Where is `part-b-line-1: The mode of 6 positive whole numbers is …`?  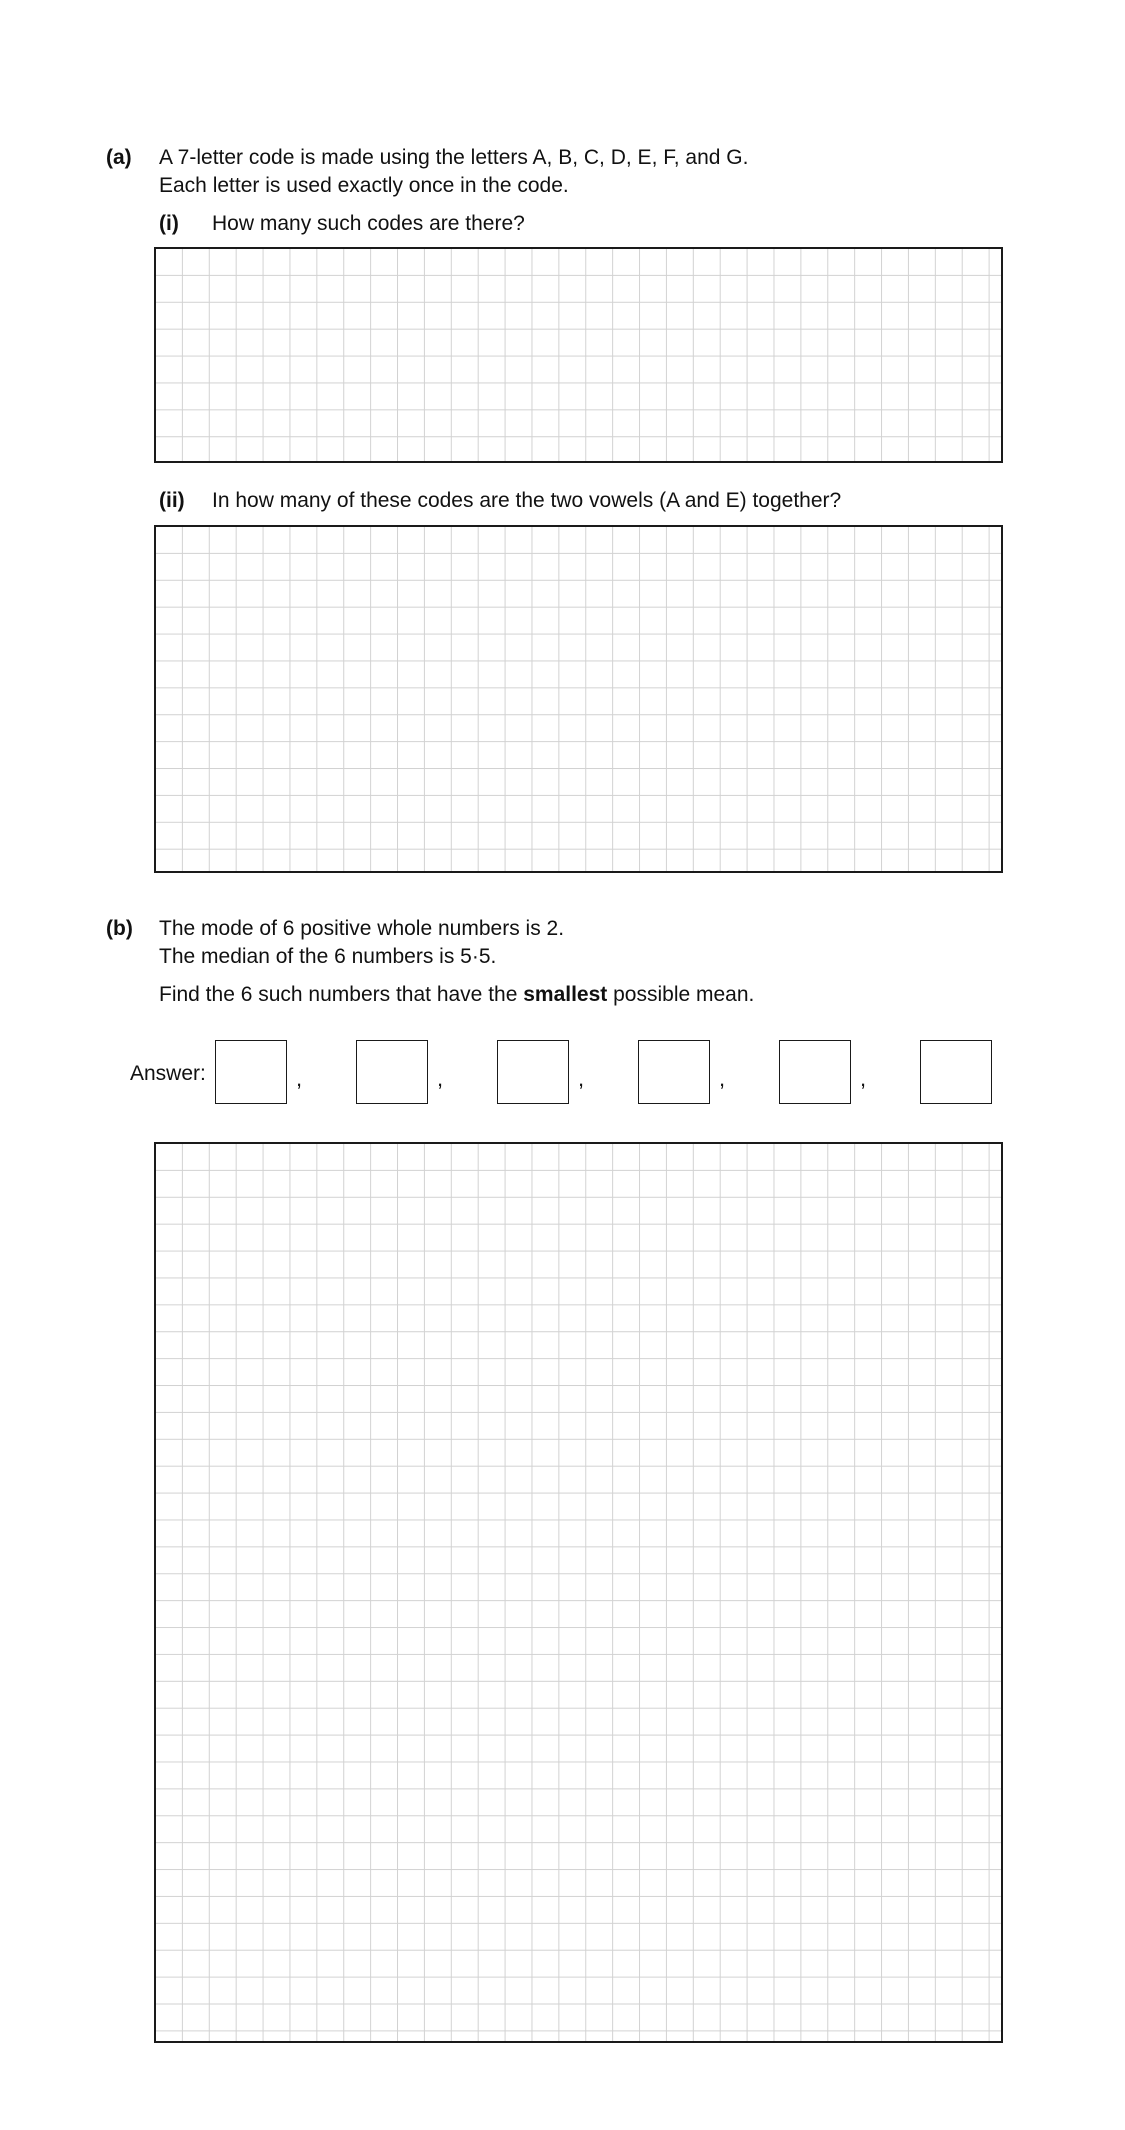
part-b-line-1: The mode of 6 positive whole numbers is … is located at coordinates (362, 928).